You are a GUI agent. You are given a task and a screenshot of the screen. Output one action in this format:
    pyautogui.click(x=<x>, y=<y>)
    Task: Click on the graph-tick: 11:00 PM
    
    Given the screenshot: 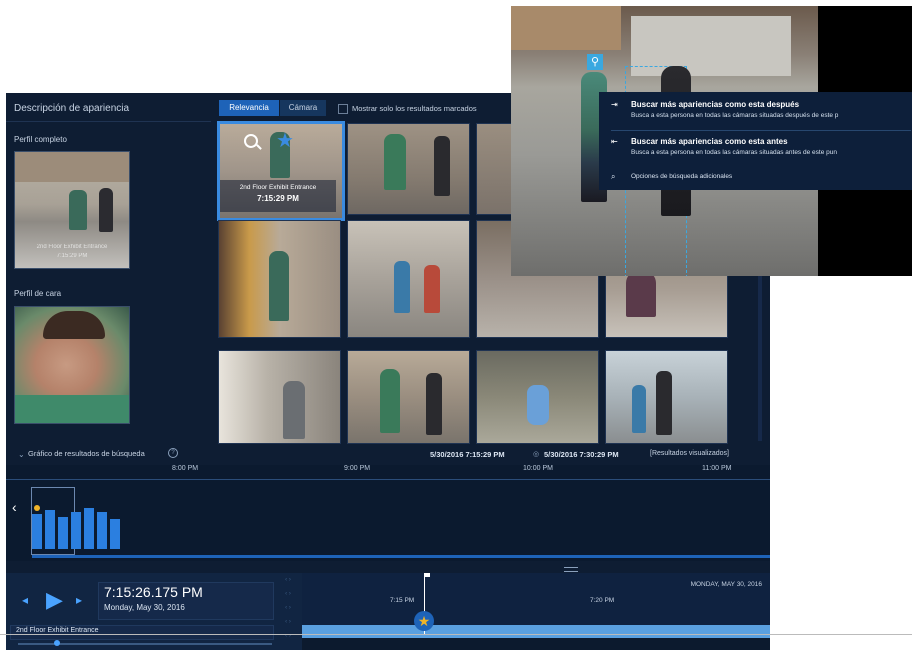 What is the action you would take?
    pyautogui.click(x=717, y=468)
    